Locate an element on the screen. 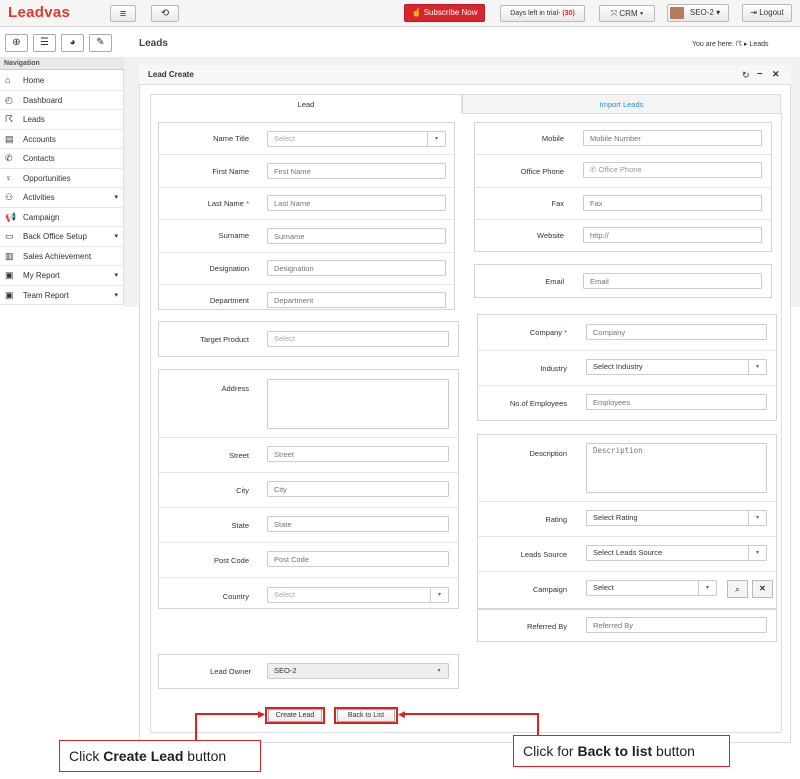 Image resolution: width=800 pixels, height=779 pixels. designation-input is located at coordinates (356, 268).